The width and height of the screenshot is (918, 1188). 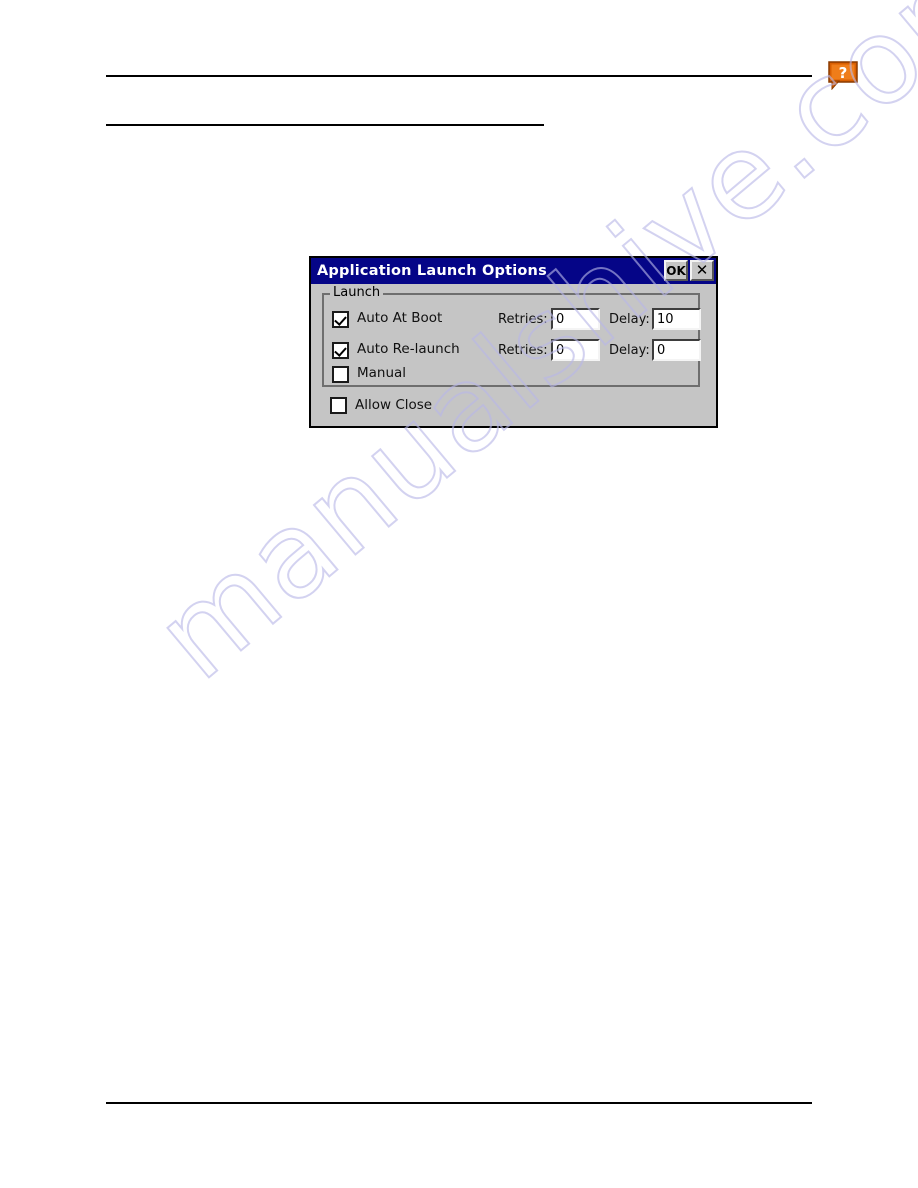 I want to click on dialog-titlebar: Application Launch Options OK ✕, so click(x=513, y=271).